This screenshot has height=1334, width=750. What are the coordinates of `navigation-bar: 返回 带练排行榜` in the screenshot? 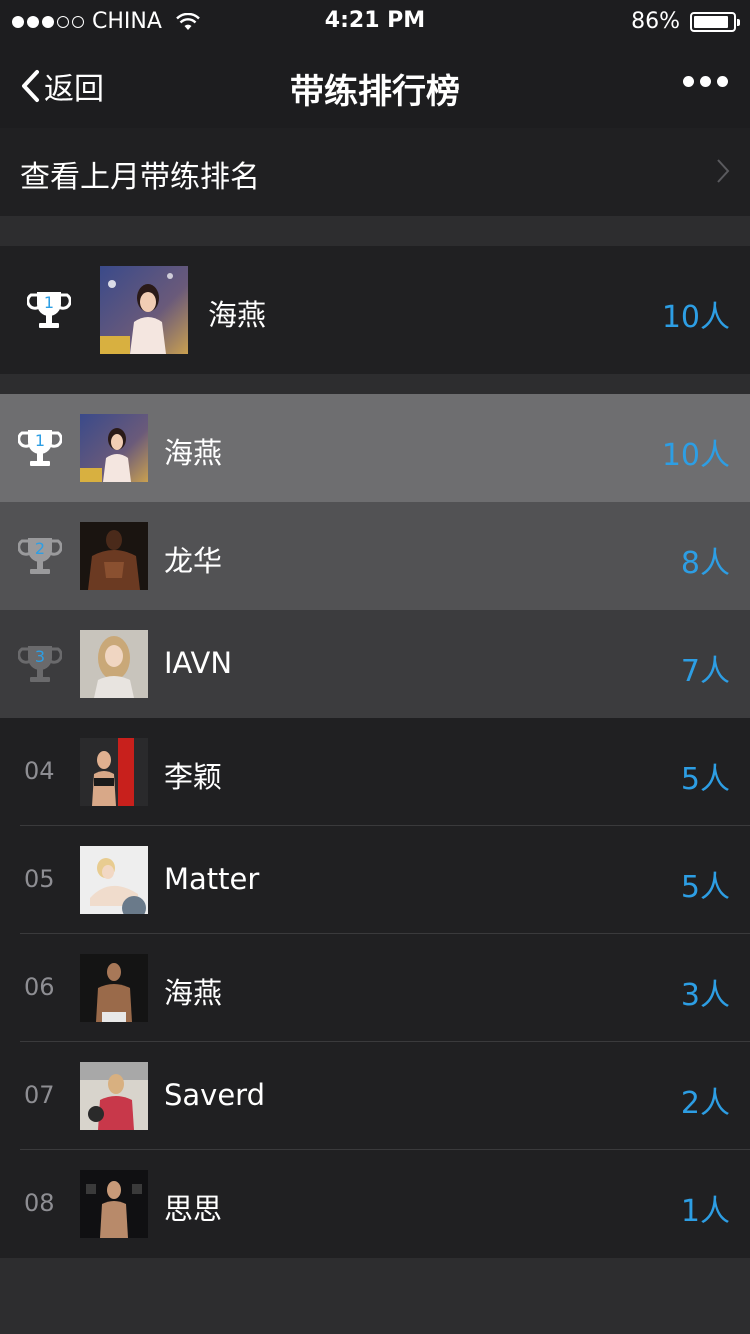 It's located at (375, 86).